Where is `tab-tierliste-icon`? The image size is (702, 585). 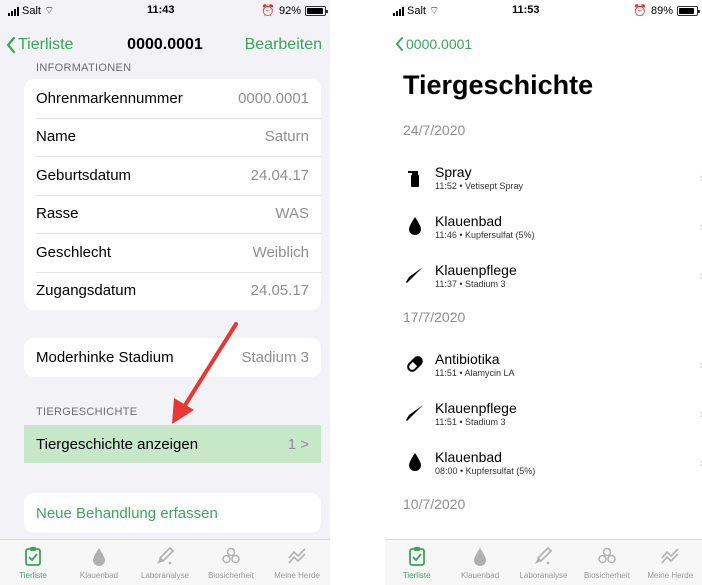 tab-tierliste-icon is located at coordinates (33, 558).